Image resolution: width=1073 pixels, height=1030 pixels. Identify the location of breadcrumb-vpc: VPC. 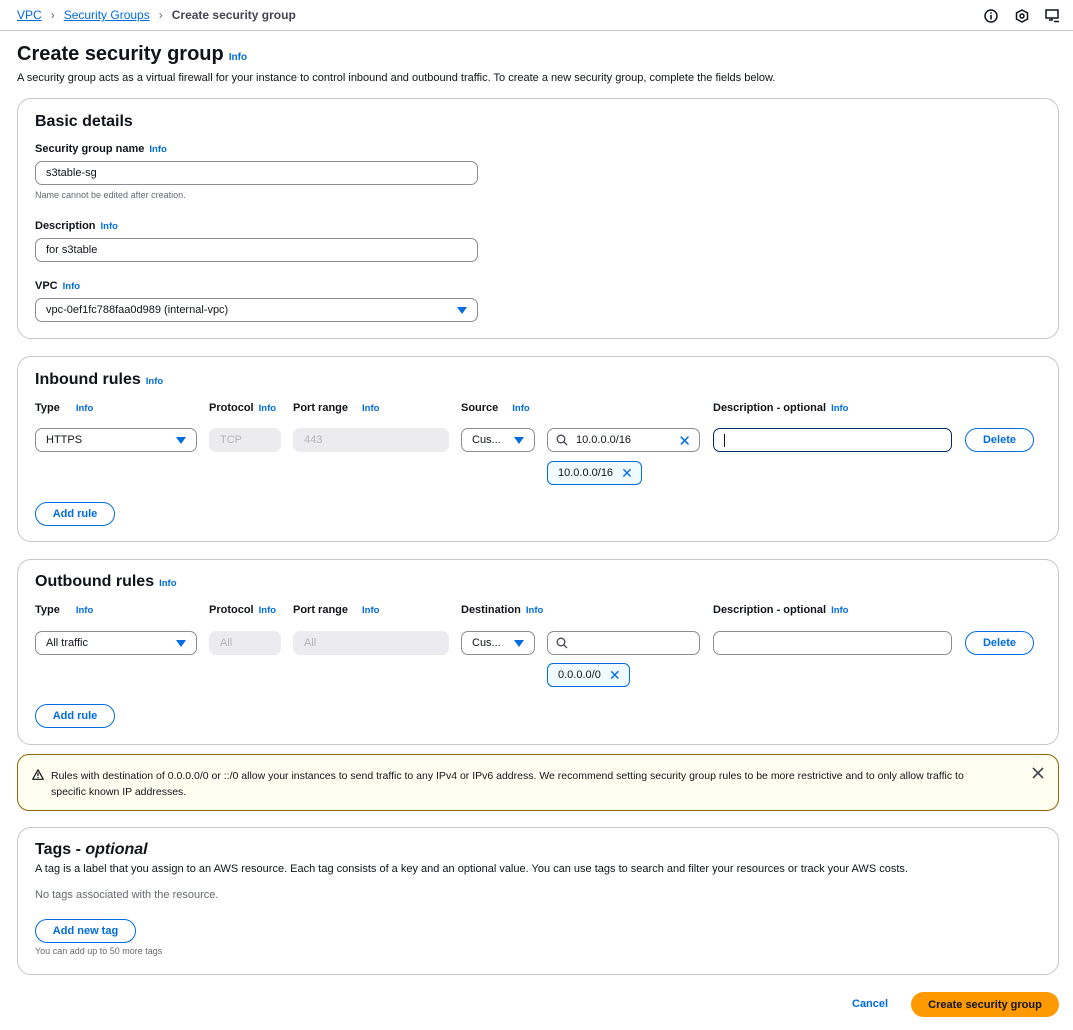
(29, 15).